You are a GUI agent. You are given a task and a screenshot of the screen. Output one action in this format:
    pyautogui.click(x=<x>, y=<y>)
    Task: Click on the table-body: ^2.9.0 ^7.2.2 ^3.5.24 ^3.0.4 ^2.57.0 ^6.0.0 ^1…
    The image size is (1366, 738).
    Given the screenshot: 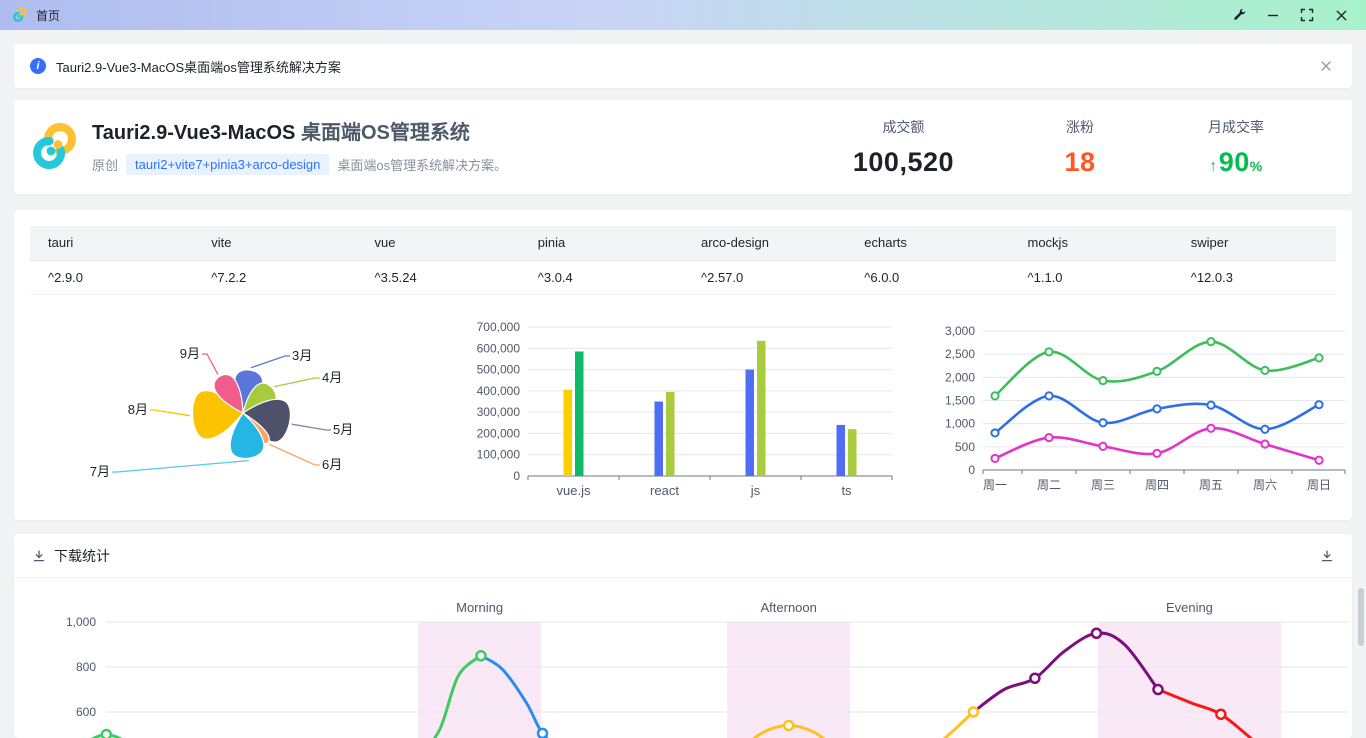 What is the action you would take?
    pyautogui.click(x=683, y=277)
    